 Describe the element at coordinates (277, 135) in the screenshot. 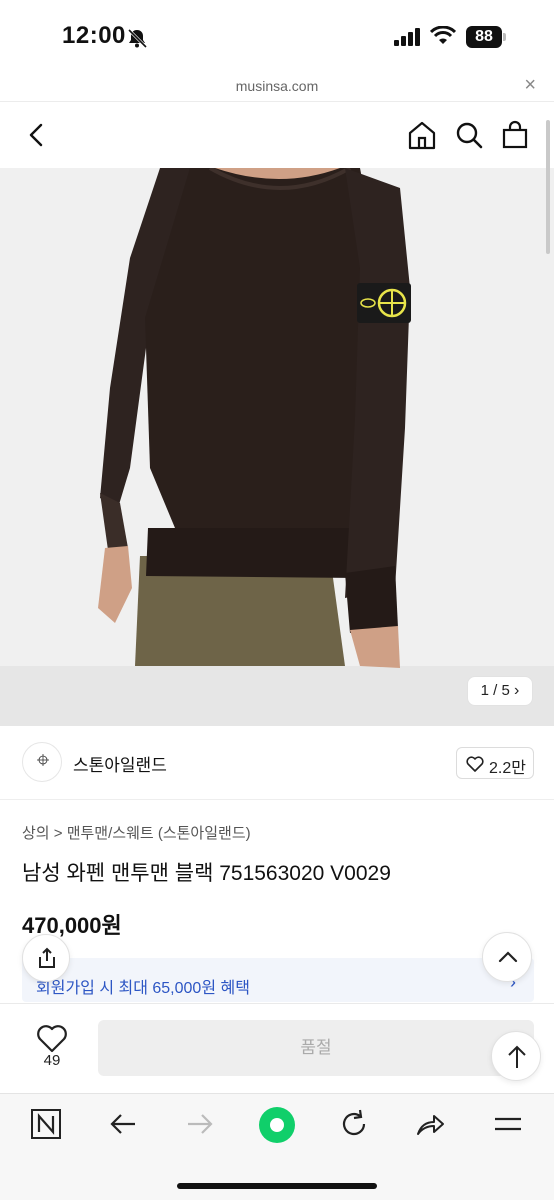

I see `app-header` at that location.